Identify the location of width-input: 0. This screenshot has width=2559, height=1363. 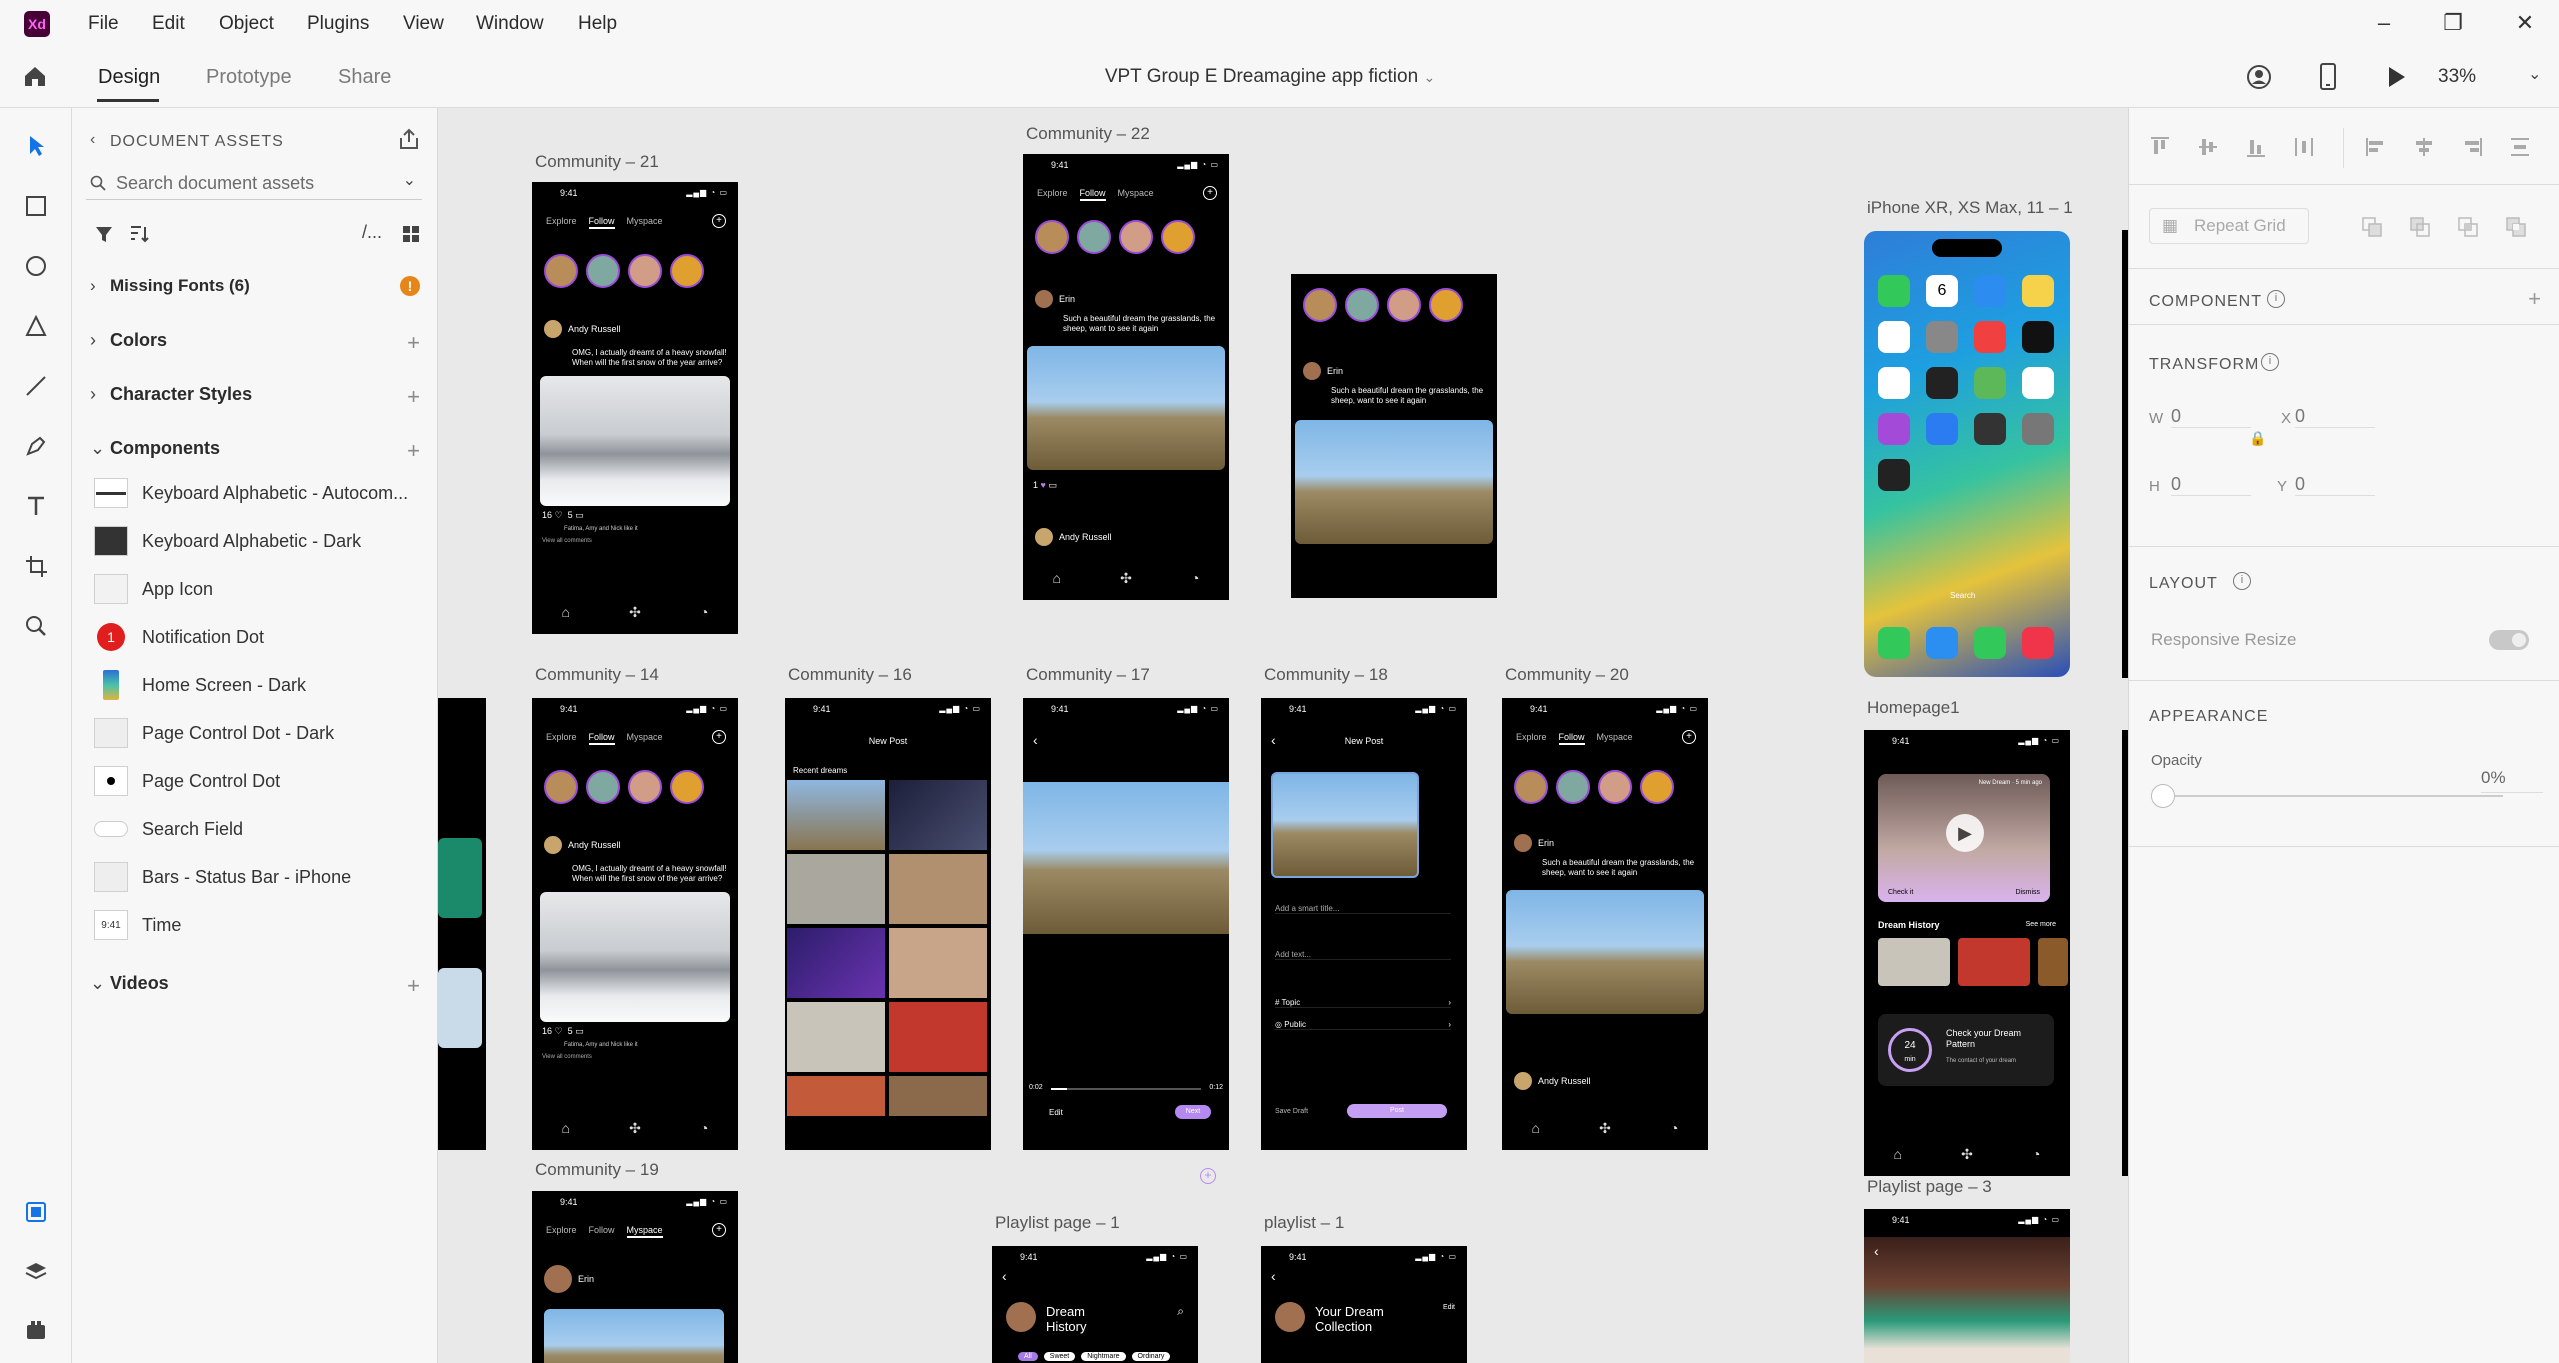
(2211, 417).